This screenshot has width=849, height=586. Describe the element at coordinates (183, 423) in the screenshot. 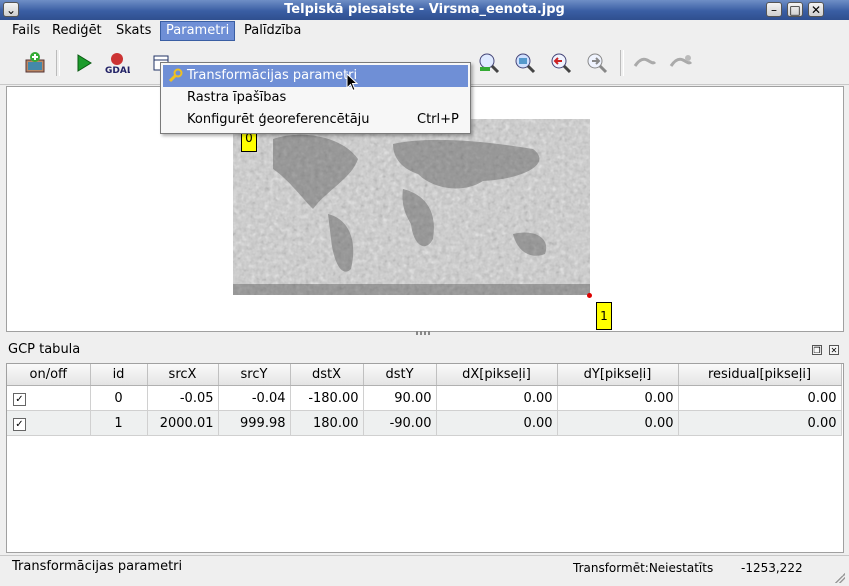

I see `cell-srcx: 2000.01` at that location.